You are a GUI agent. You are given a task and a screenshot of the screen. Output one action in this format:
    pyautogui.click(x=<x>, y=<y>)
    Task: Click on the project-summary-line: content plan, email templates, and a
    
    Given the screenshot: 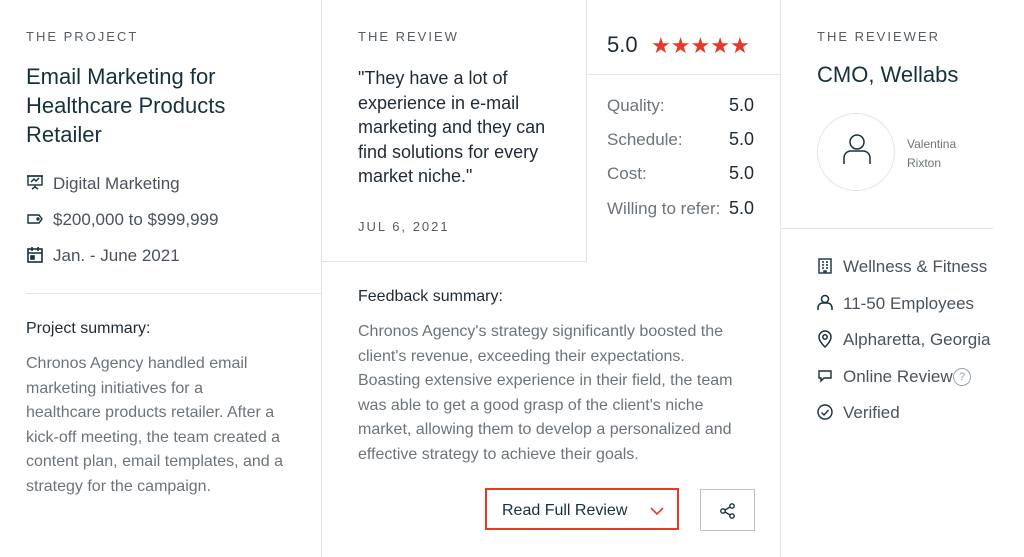 What is the action you would take?
    pyautogui.click(x=155, y=461)
    